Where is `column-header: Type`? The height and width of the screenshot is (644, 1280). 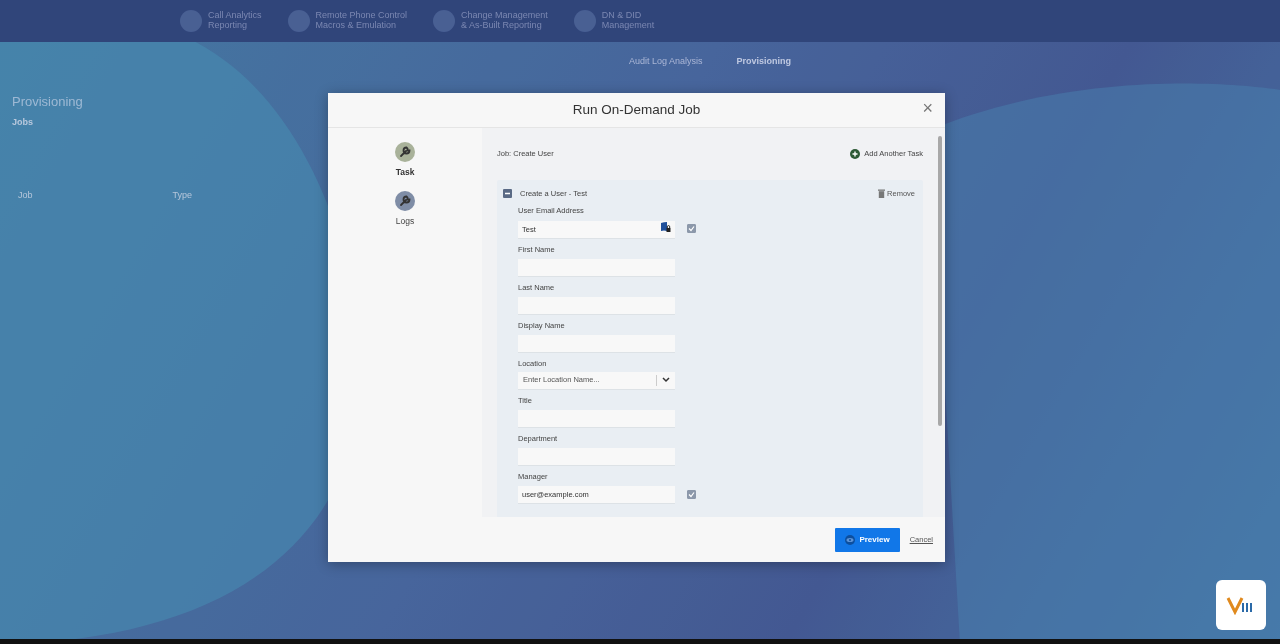 column-header: Type is located at coordinates (182, 195).